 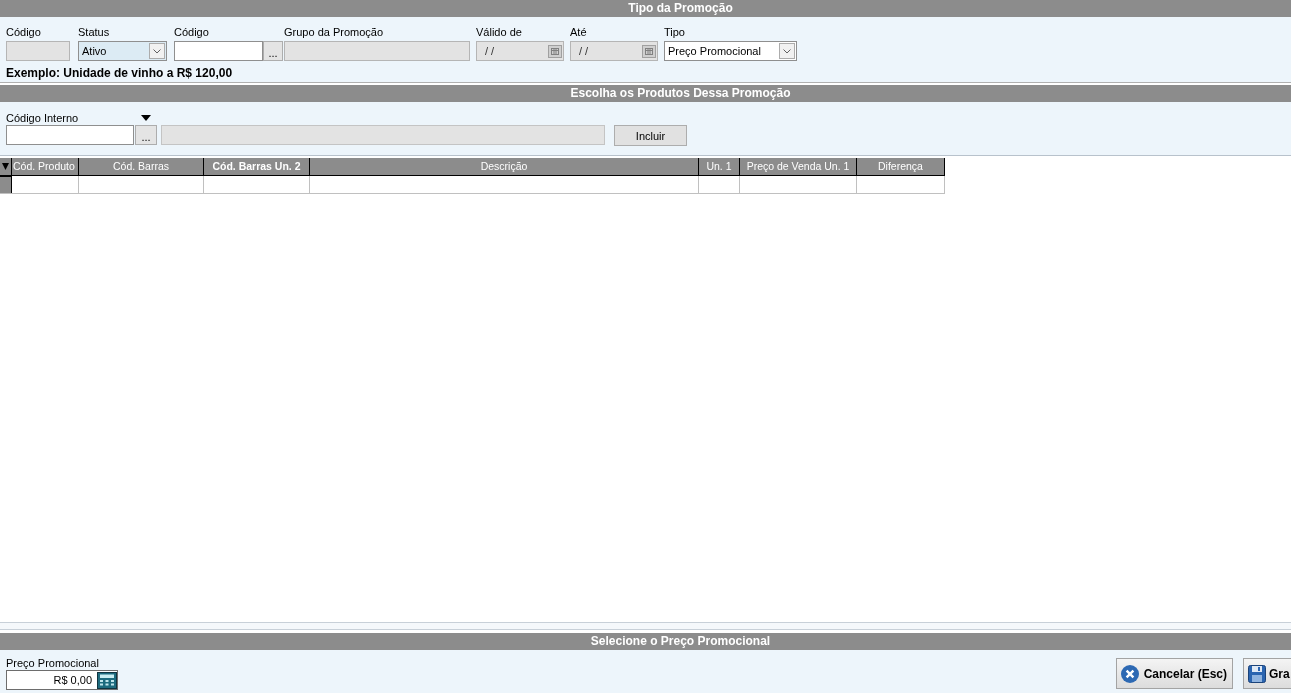 I want to click on field-label: Grupo da Promoção, so click(x=334, y=32).